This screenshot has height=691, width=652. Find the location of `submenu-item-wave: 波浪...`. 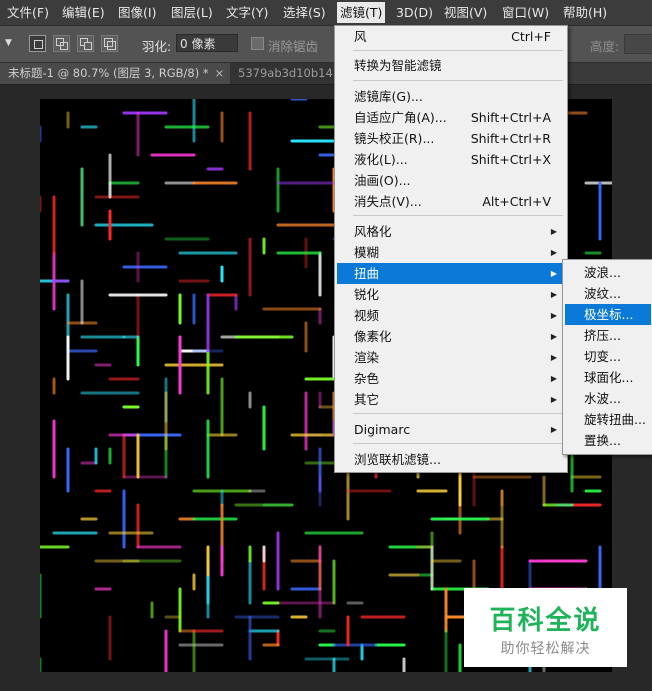

submenu-item-wave: 波浪... is located at coordinates (608, 272).